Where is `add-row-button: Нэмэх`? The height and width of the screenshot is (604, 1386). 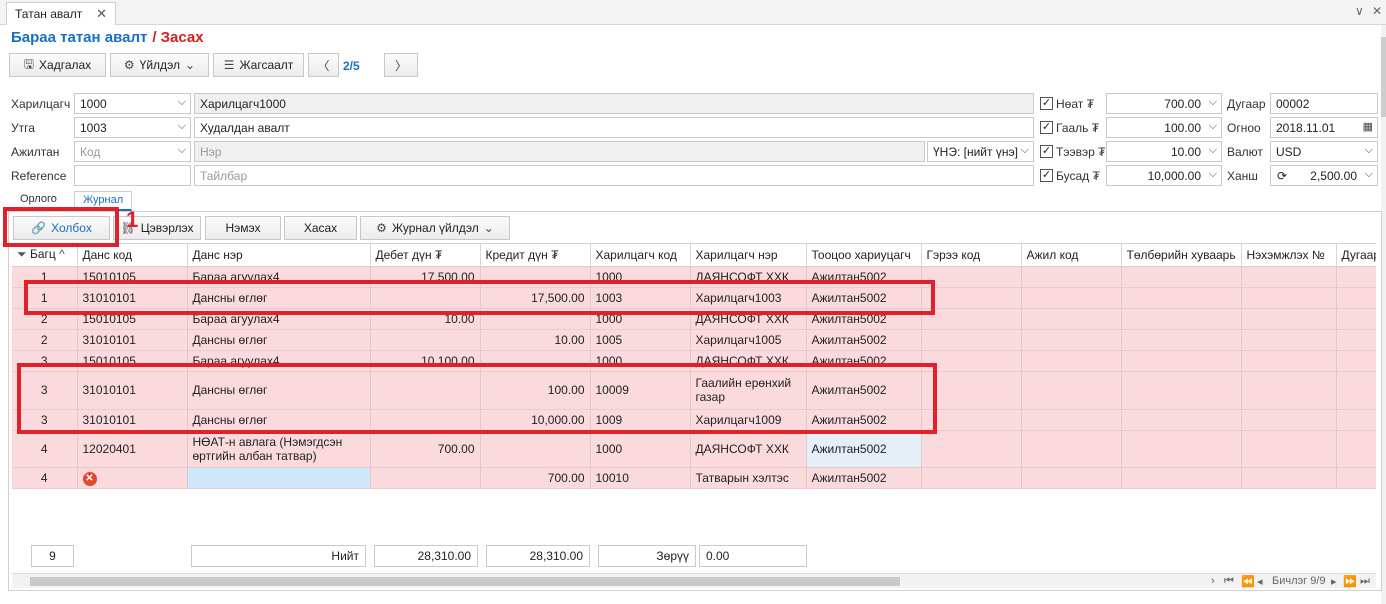 add-row-button: Нэмэх is located at coordinates (243, 228).